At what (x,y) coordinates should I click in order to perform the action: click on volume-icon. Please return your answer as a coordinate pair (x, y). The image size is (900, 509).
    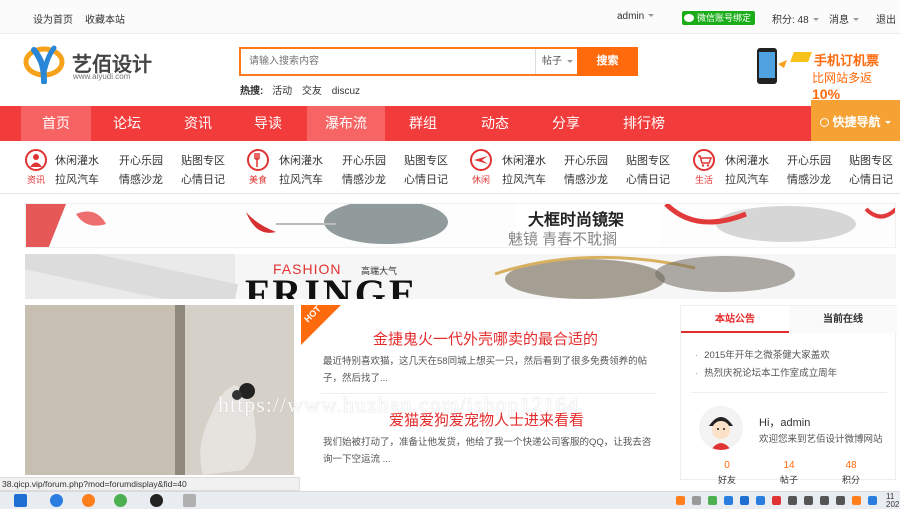
    Looking at the image, I should click on (808, 500).